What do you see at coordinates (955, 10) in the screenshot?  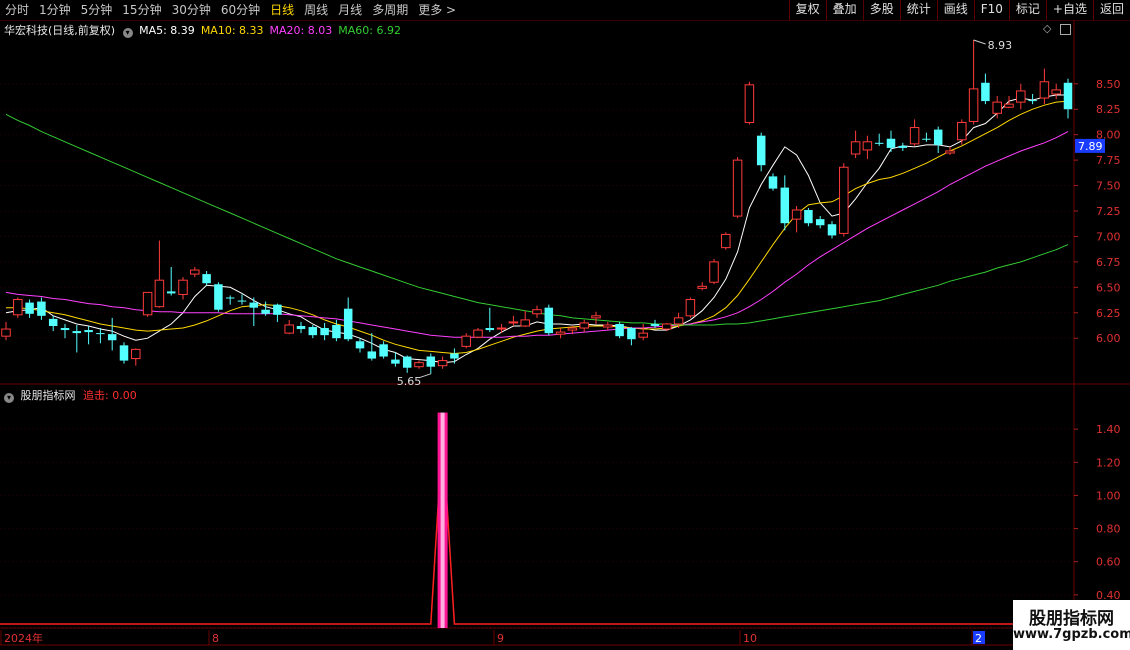 I see `toolbar-action-4: 画线` at bounding box center [955, 10].